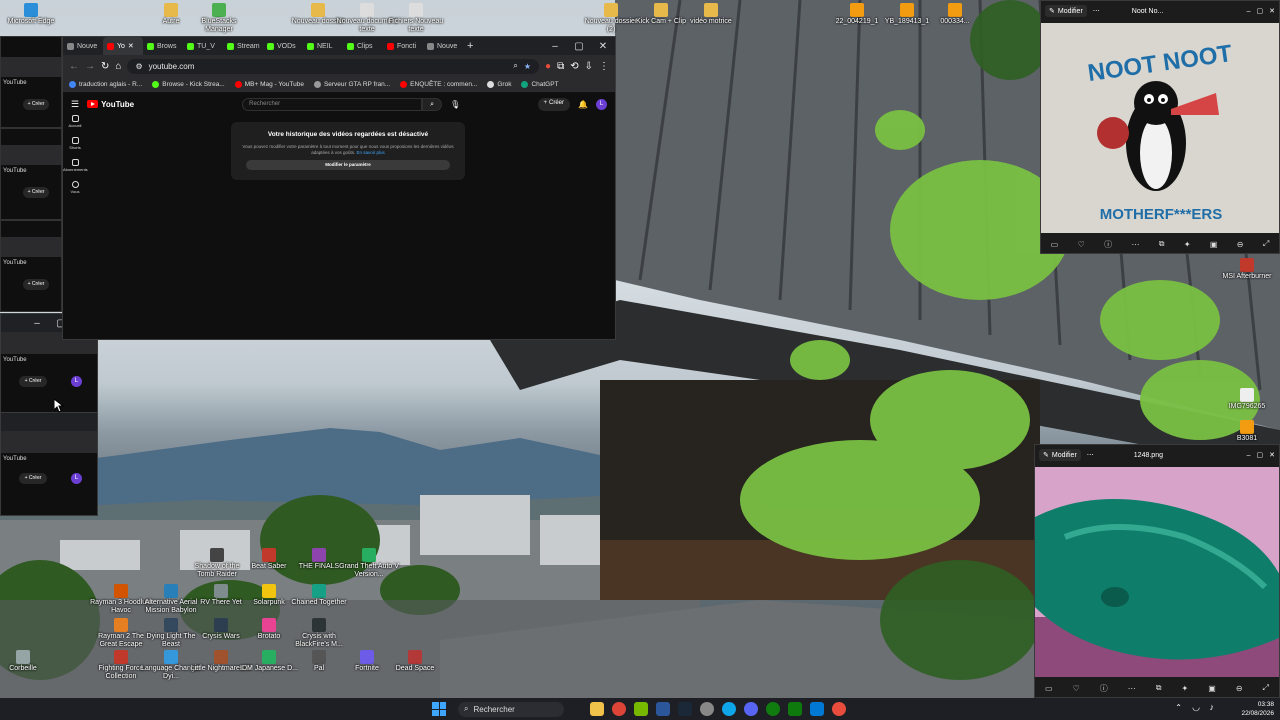  Describe the element at coordinates (795, 709) in the screenshot. I see `xbox-app-icon` at that location.